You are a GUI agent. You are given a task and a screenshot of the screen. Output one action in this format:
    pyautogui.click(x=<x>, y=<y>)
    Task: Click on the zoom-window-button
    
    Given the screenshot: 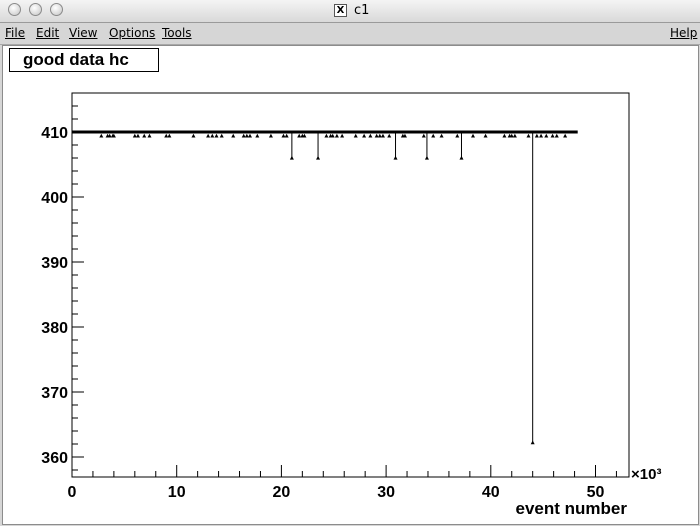 What is the action you would take?
    pyautogui.click(x=56, y=9)
    